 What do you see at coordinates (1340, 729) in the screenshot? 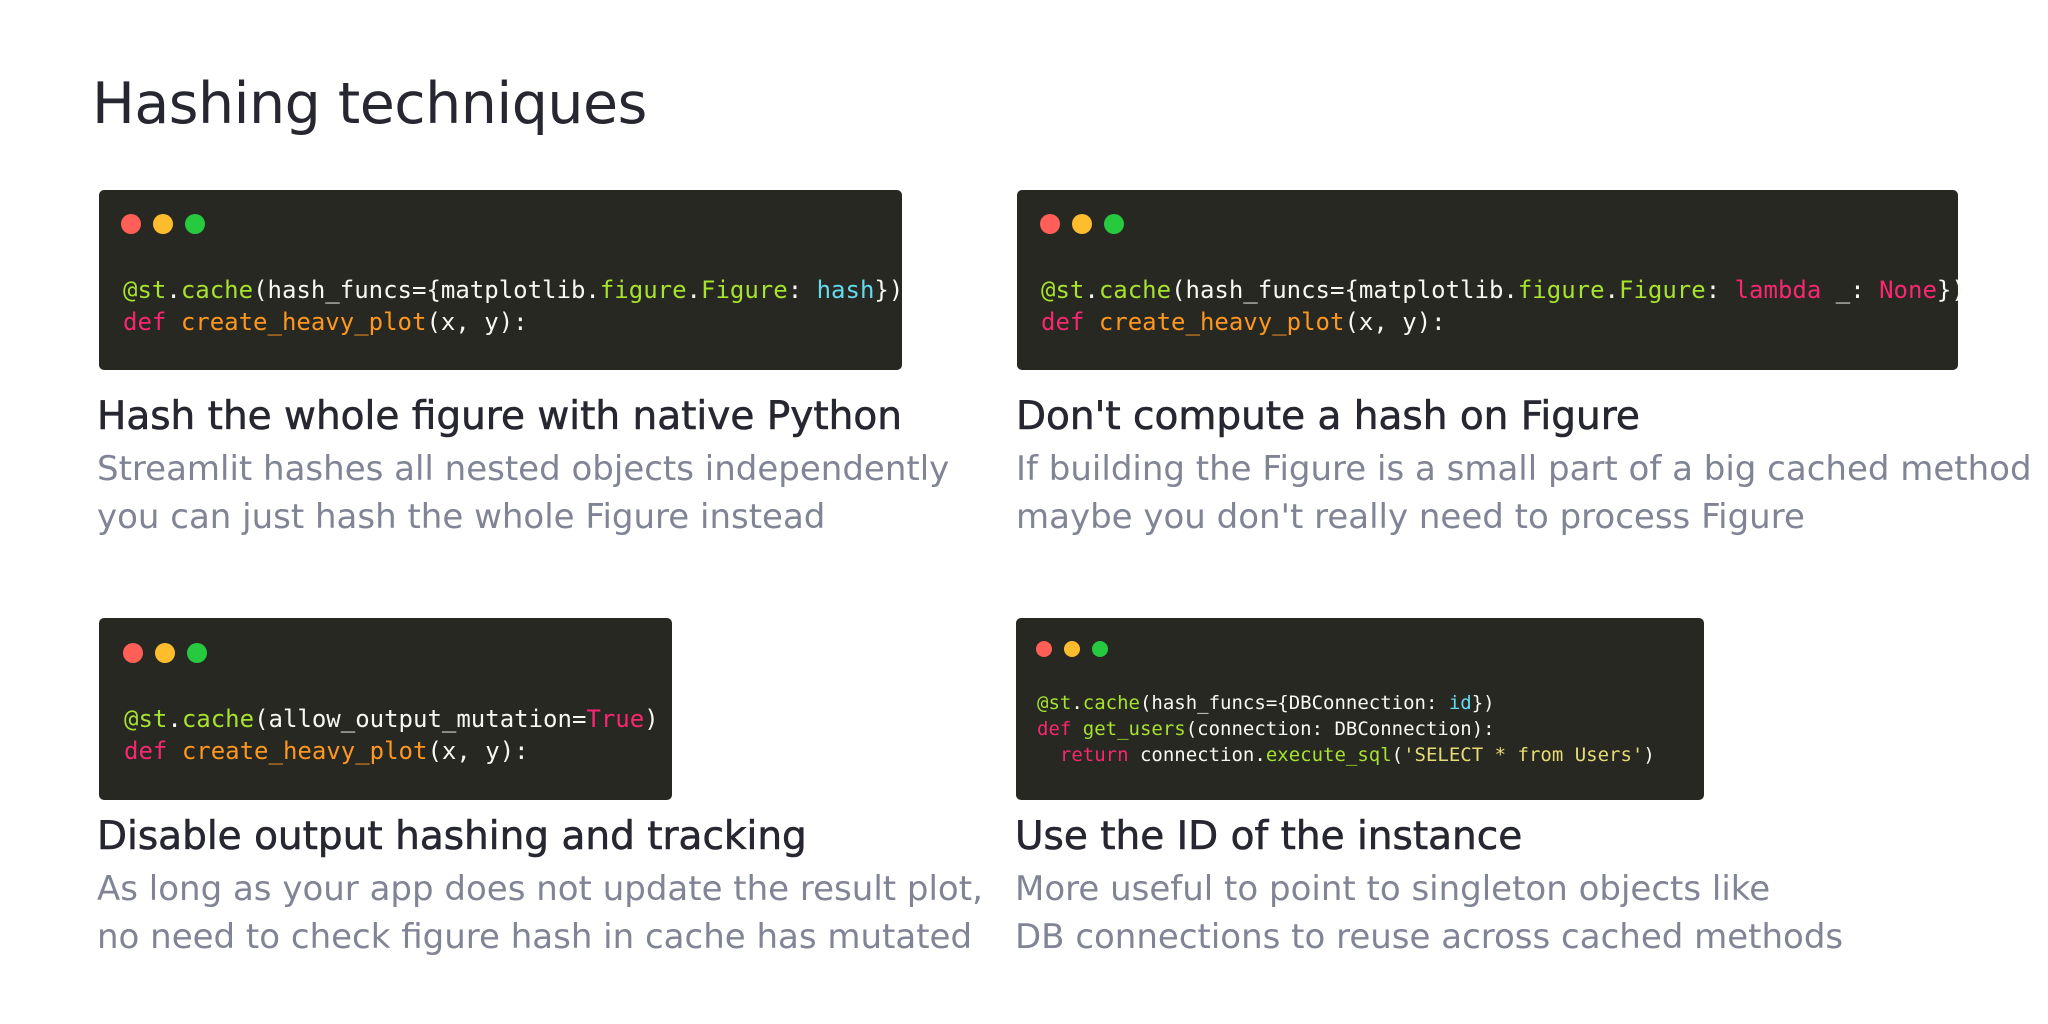
I see `code-token: (connection: DBConnection):` at bounding box center [1340, 729].